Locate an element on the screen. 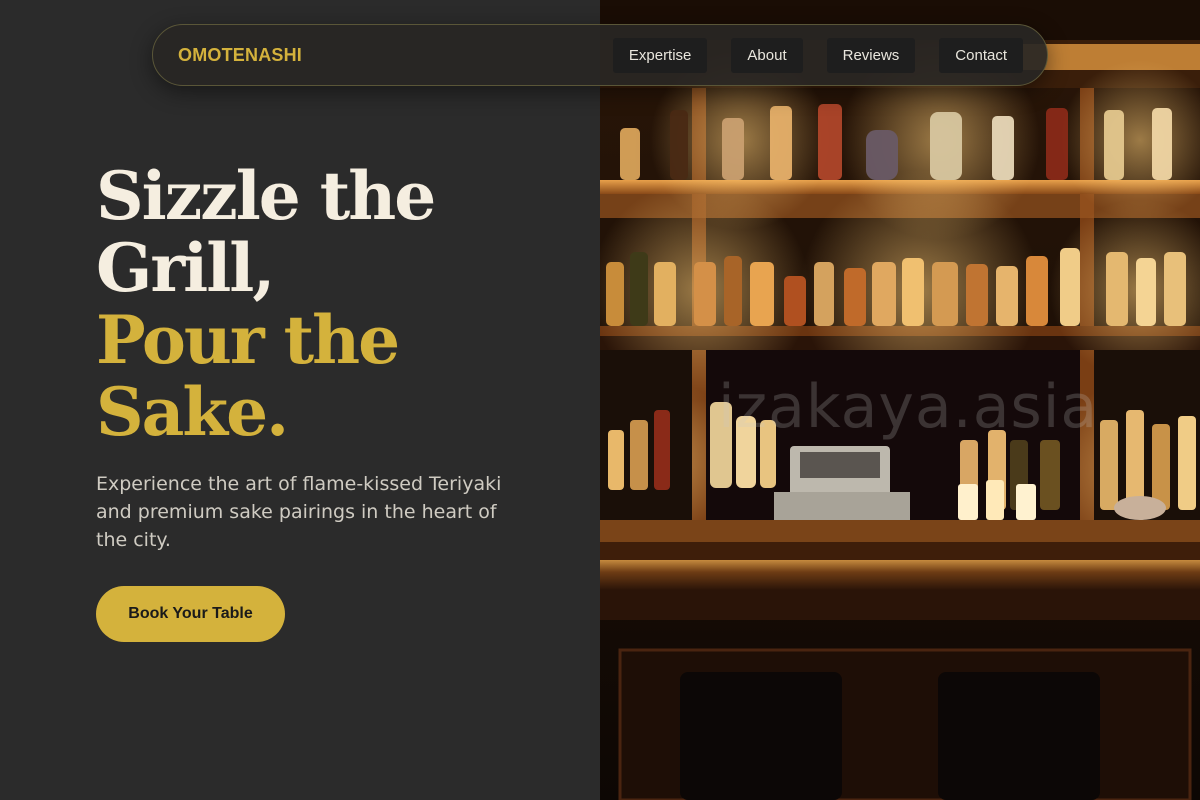 This screenshot has height=800, width=1200. headline-line-1: Sizzle the Grill, is located at coordinates (266, 232).